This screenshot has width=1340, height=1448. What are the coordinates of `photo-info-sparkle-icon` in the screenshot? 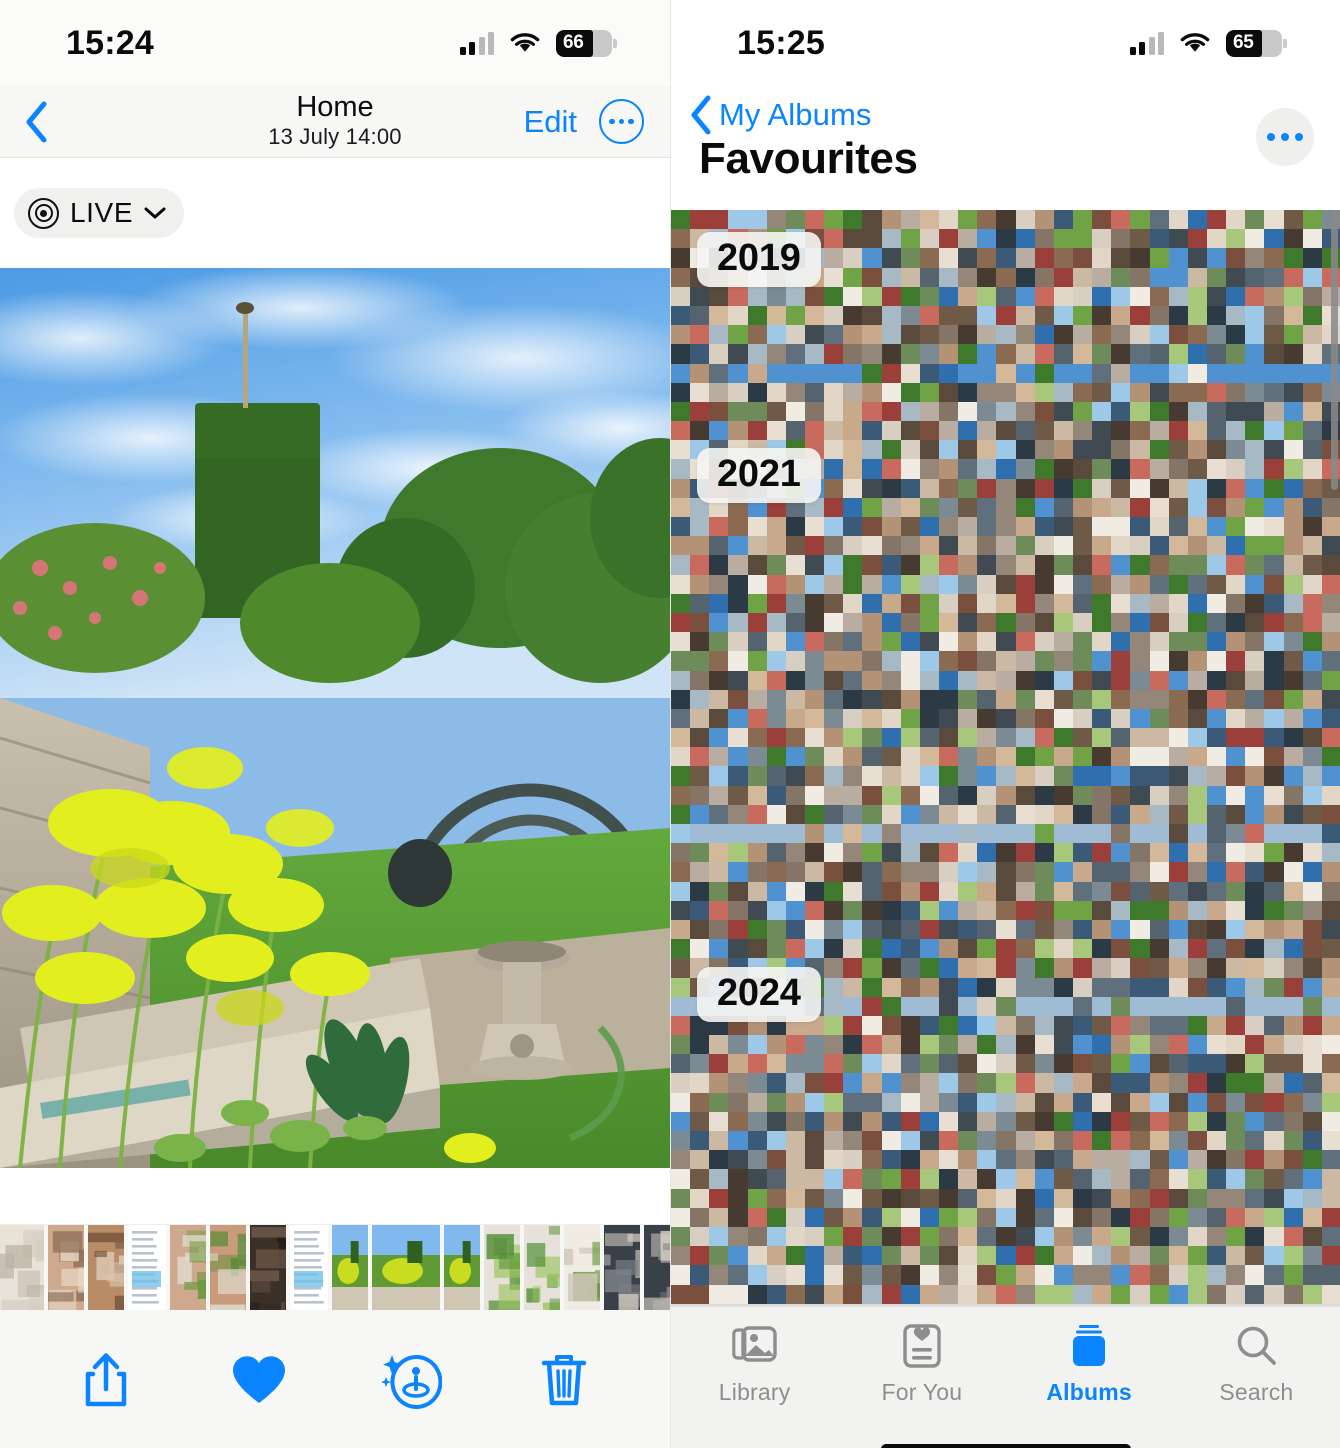 It's located at (411, 1380).